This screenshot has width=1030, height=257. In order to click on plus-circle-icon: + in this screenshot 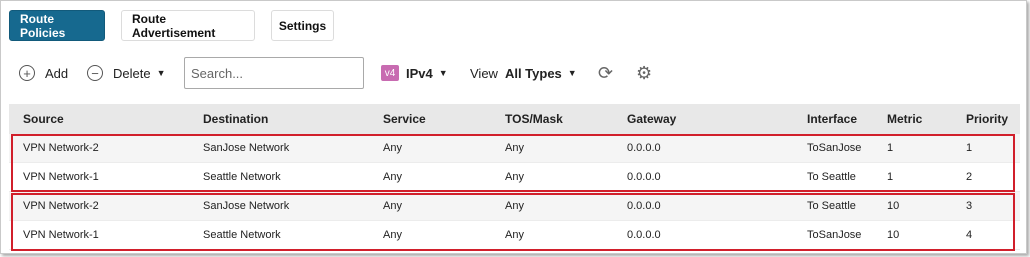, I will do `click(27, 73)`.